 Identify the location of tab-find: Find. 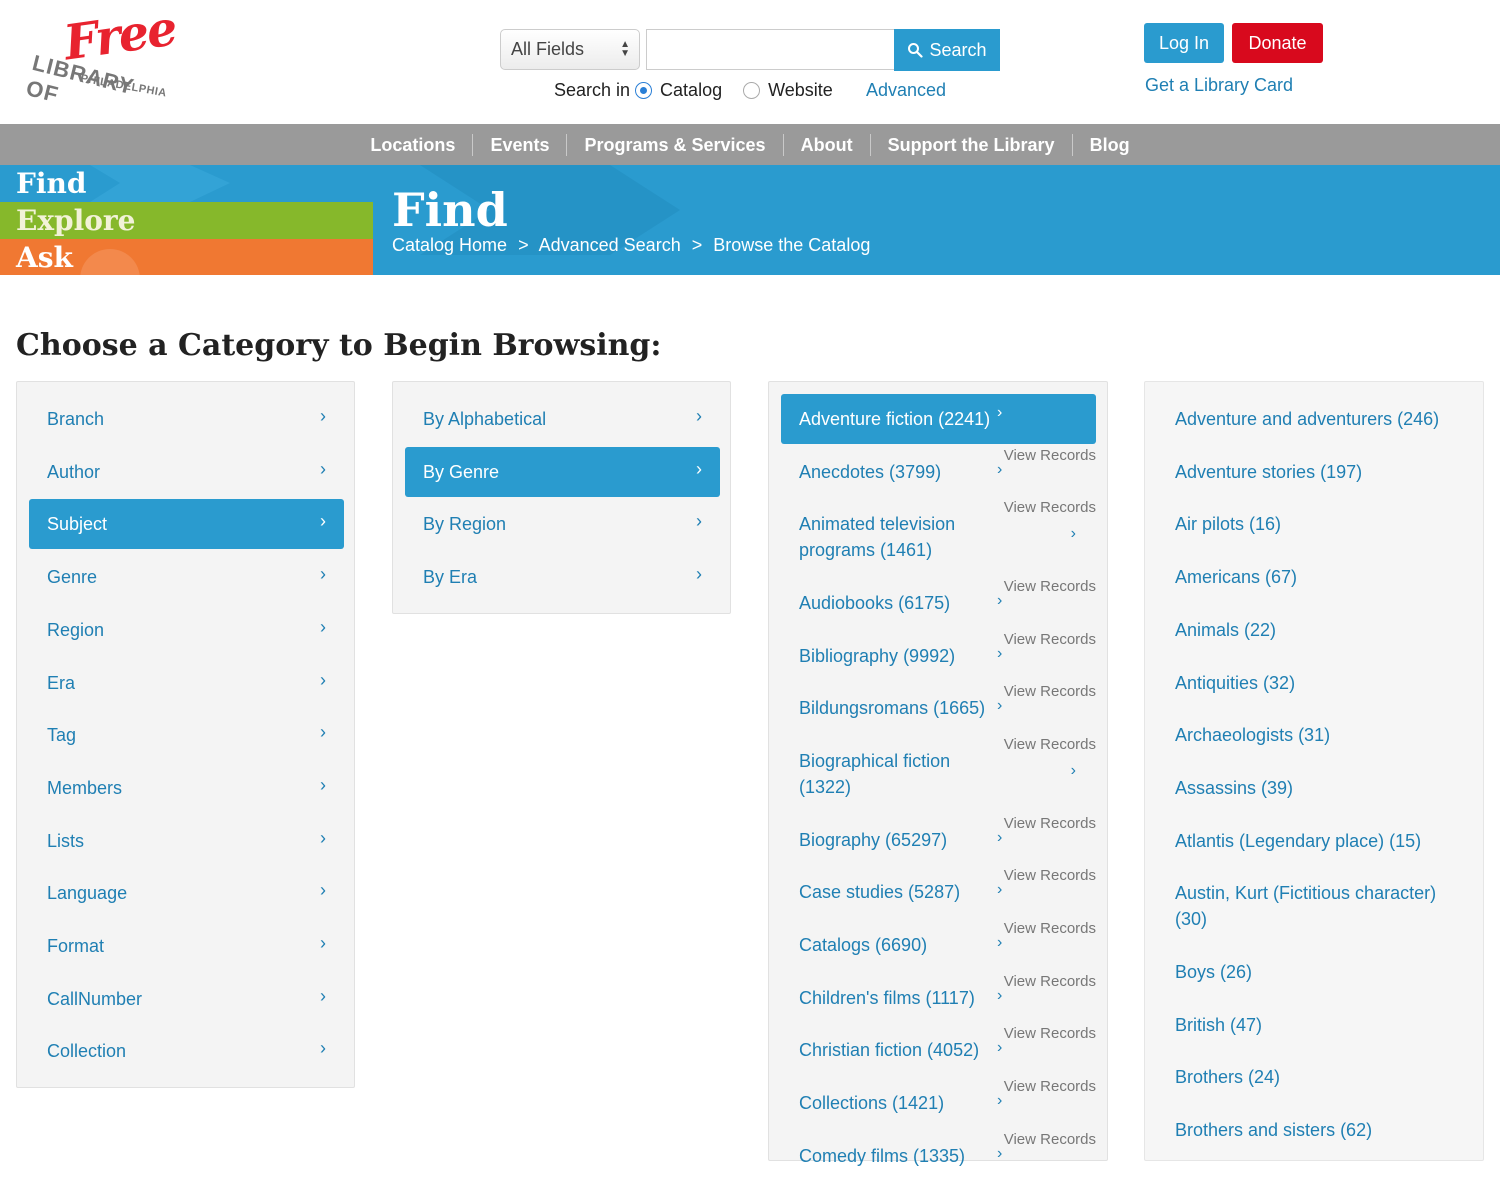
(186, 183).